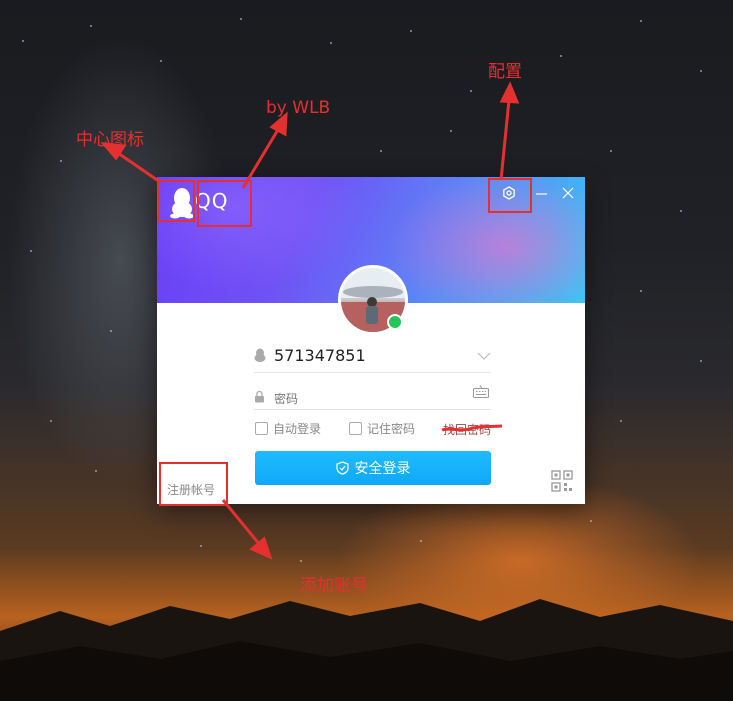 Image resolution: width=733 pixels, height=701 pixels. Describe the element at coordinates (372, 358) in the screenshot. I see `account-input: 571347851` at that location.